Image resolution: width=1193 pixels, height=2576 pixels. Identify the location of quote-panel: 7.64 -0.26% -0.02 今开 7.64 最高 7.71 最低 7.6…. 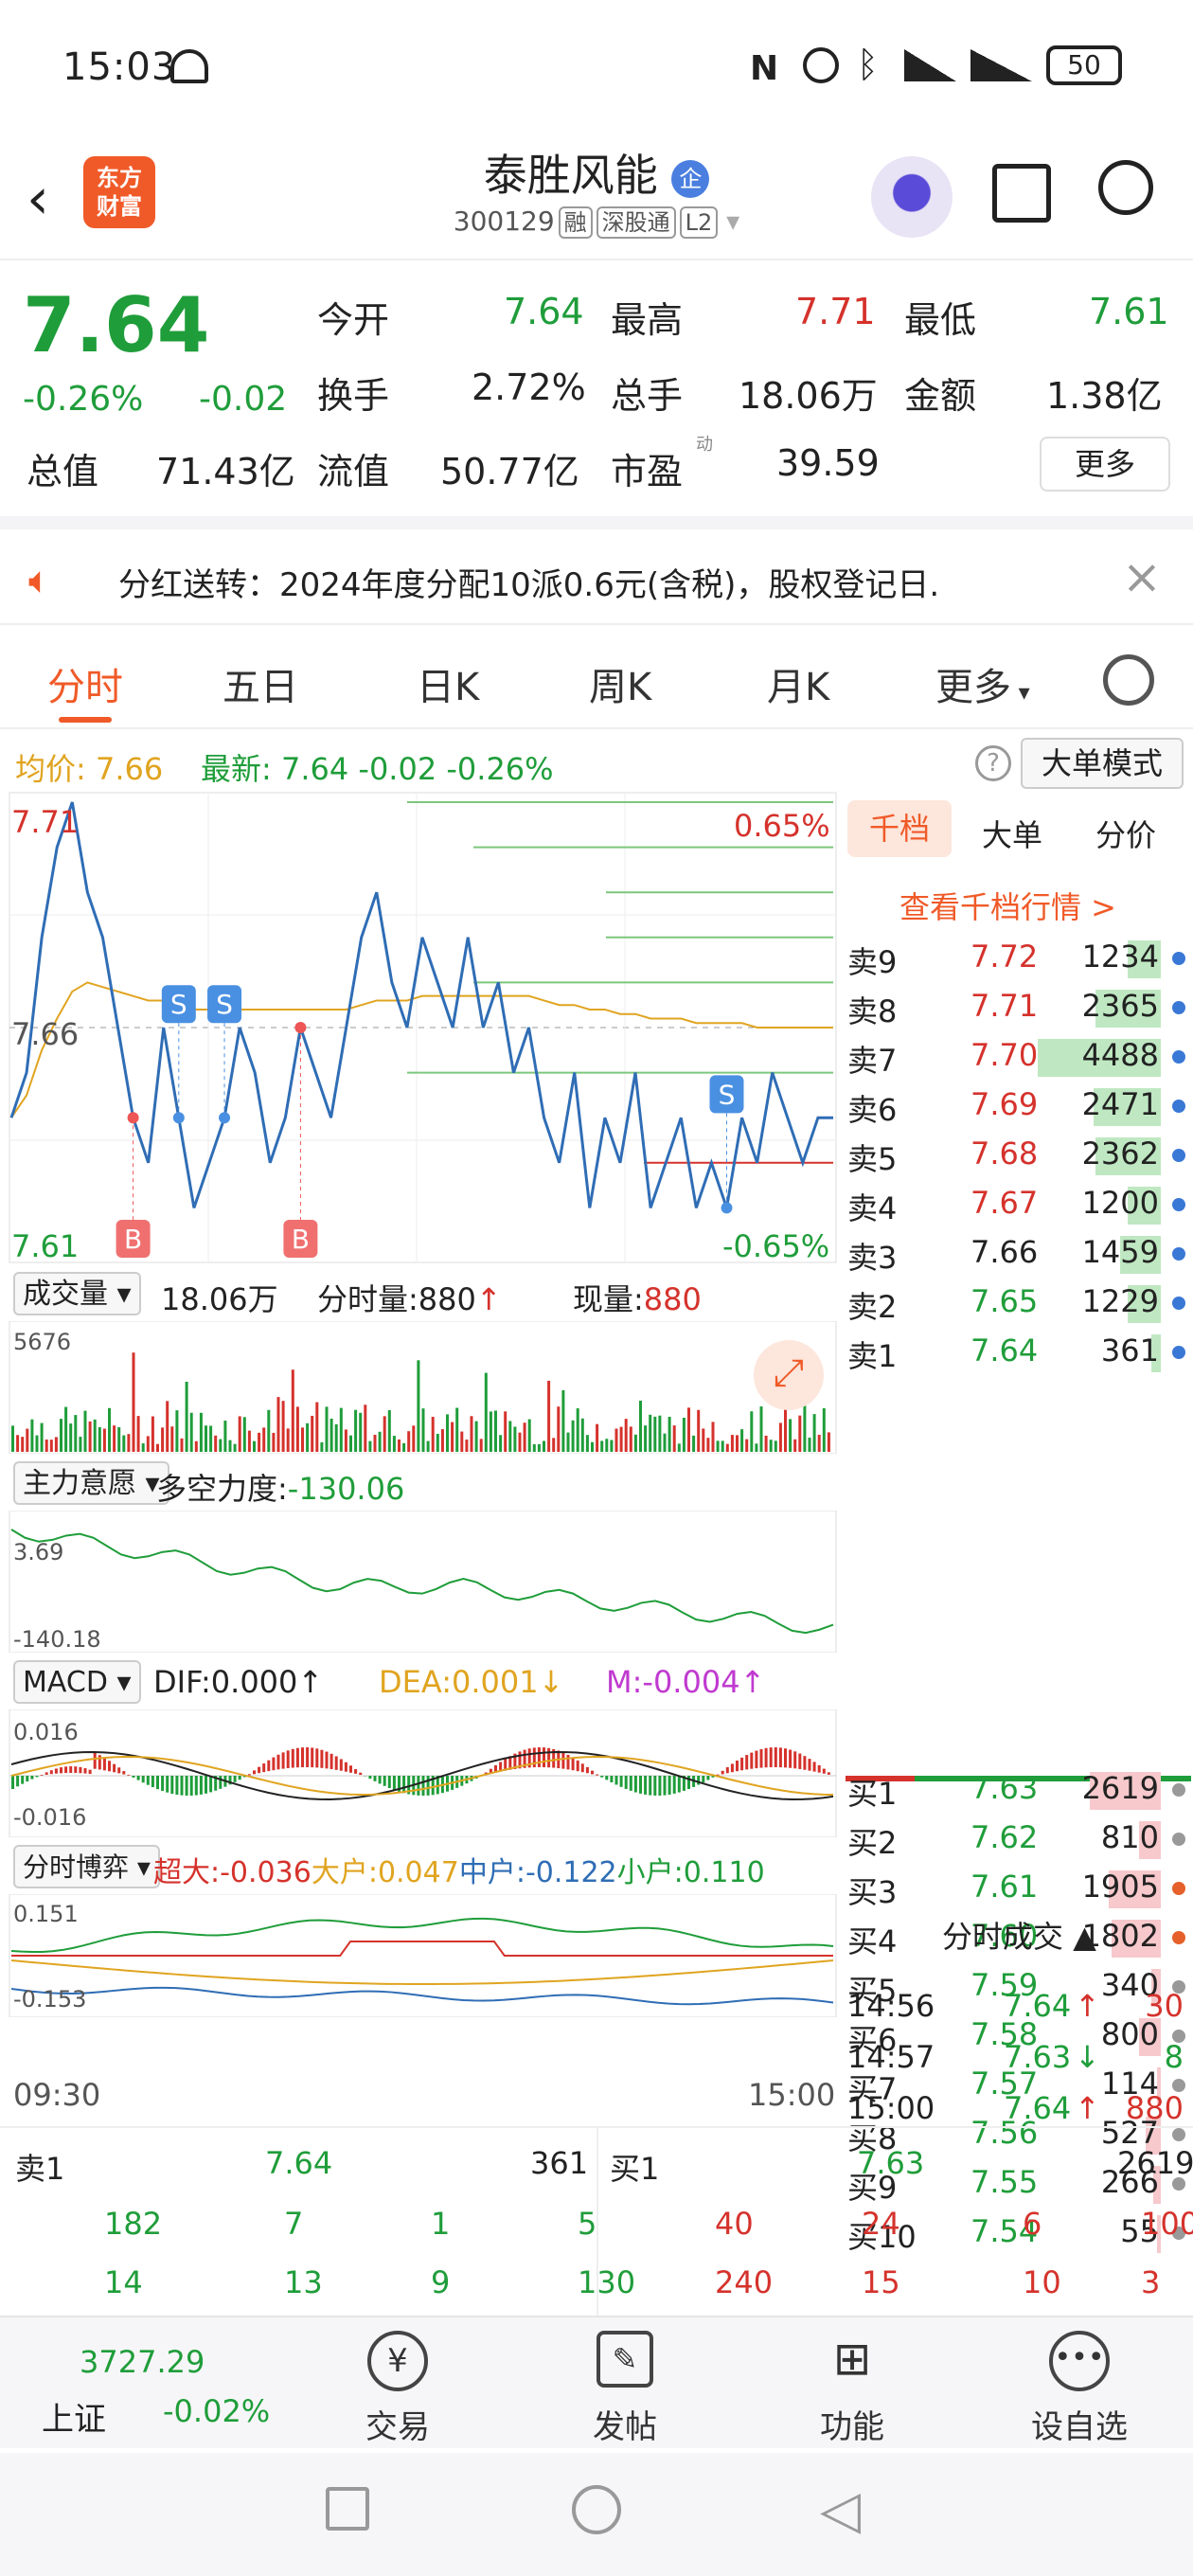
(596, 385).